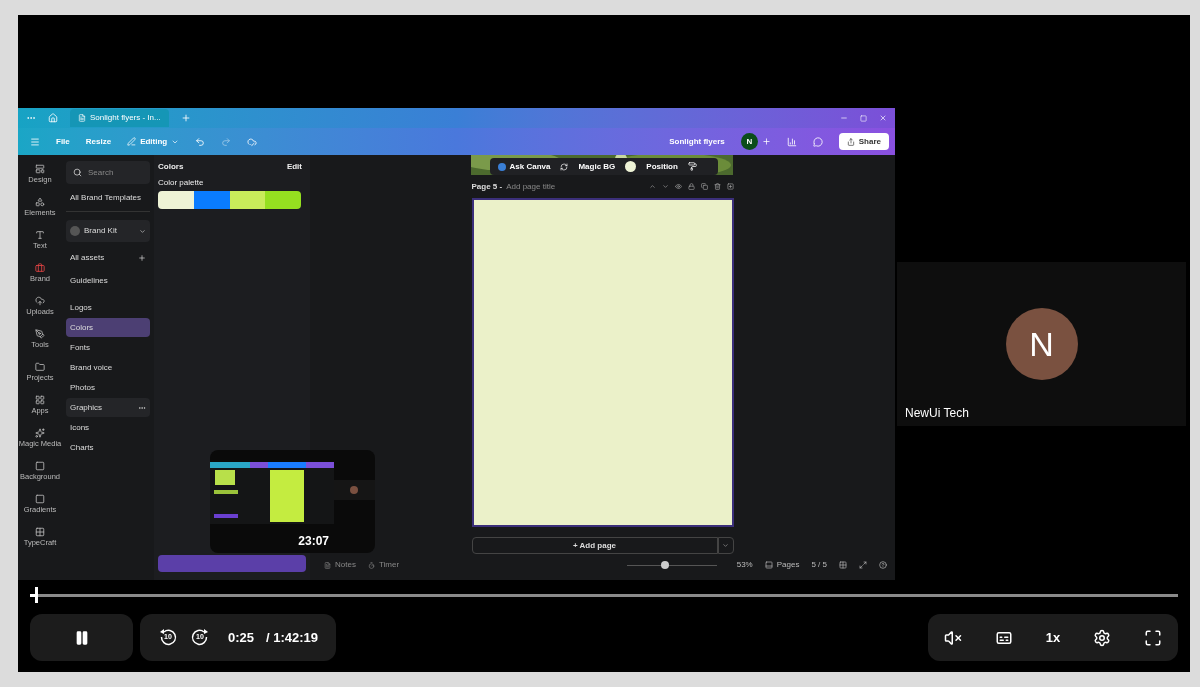 The width and height of the screenshot is (1200, 687). Describe the element at coordinates (252, 141) in the screenshot. I see `cloud-icon` at that location.